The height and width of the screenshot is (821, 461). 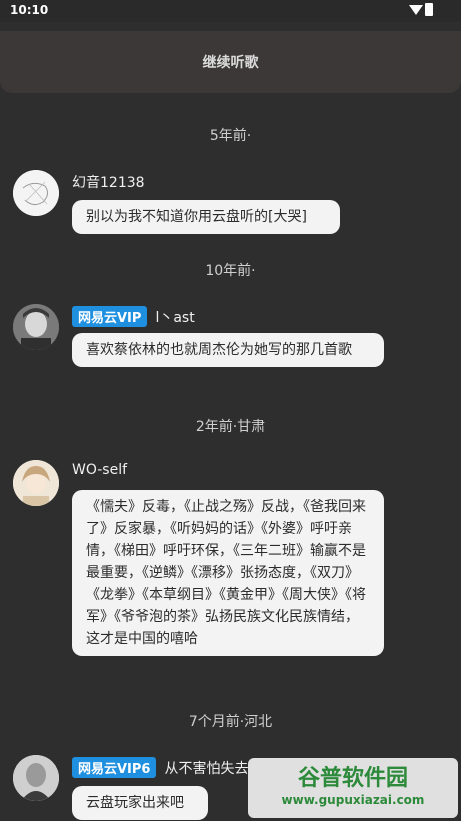 I want to click on battery-icon, so click(x=429, y=9).